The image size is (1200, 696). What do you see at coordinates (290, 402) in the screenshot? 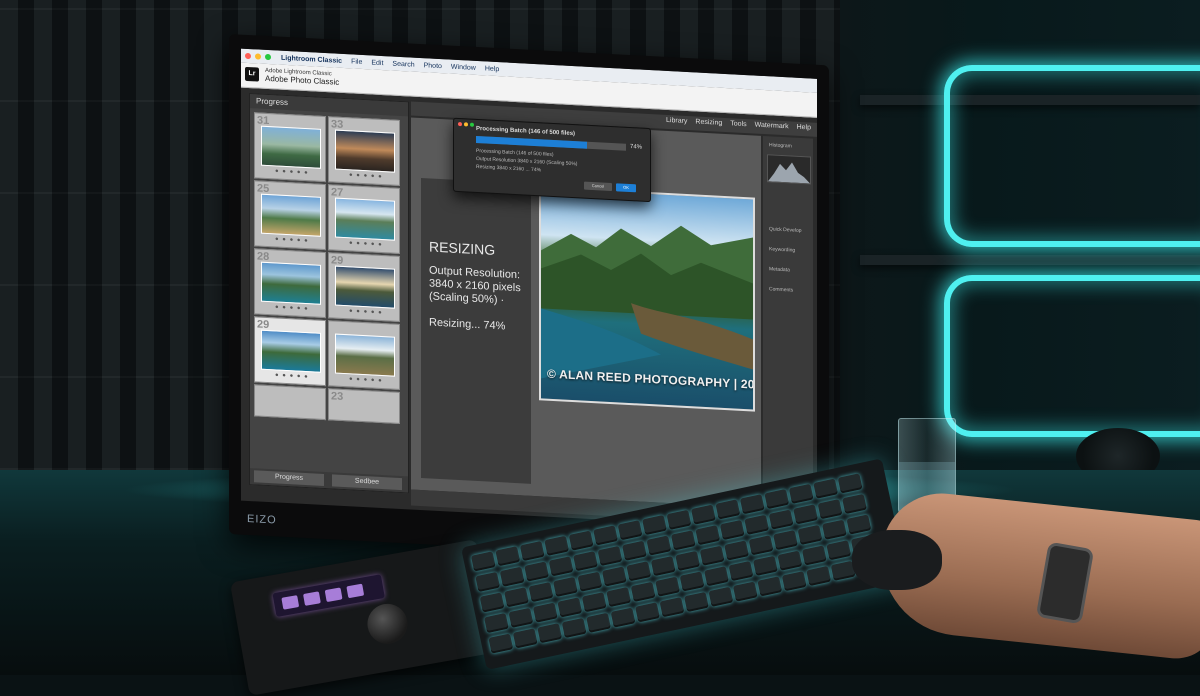
I see `thumbnail-cell` at bounding box center [290, 402].